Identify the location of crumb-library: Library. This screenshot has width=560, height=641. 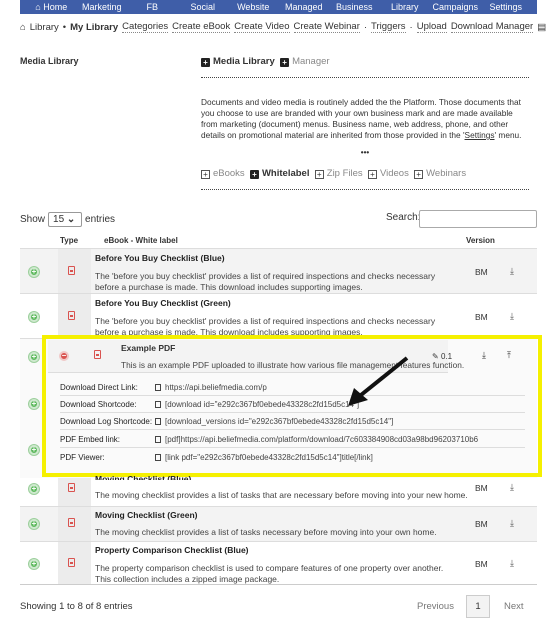
(44, 27).